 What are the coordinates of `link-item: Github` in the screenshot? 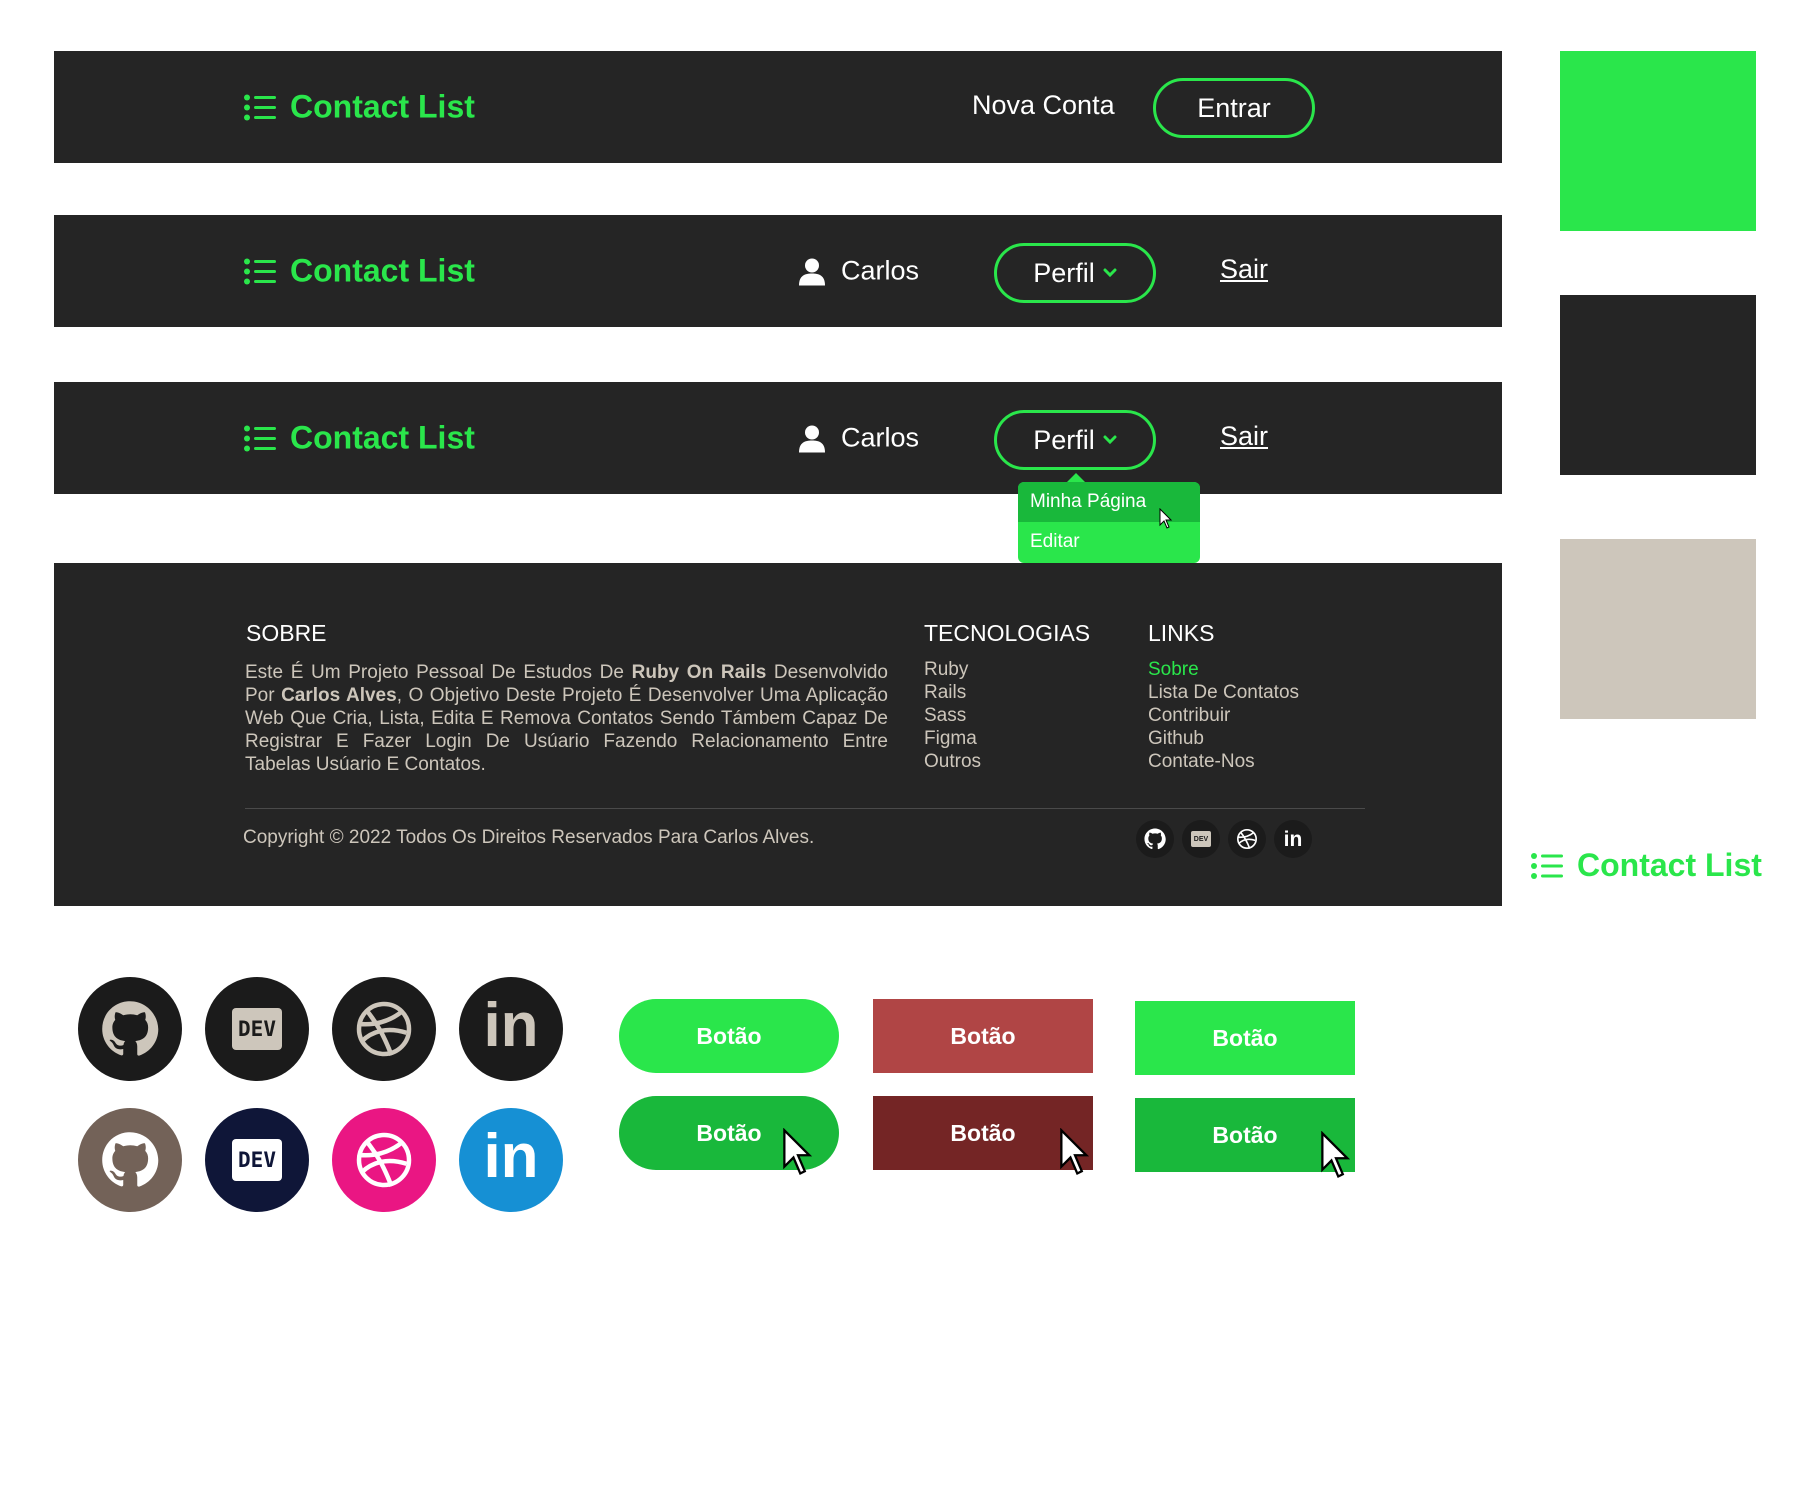 It's located at (1223, 738).